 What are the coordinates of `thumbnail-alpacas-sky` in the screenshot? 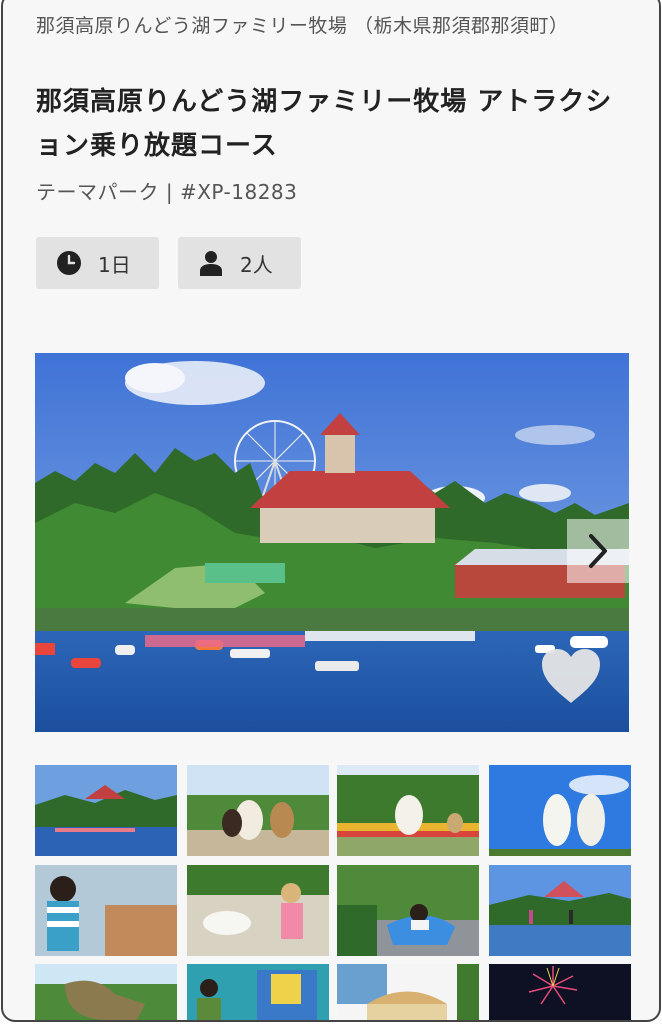 It's located at (560, 810).